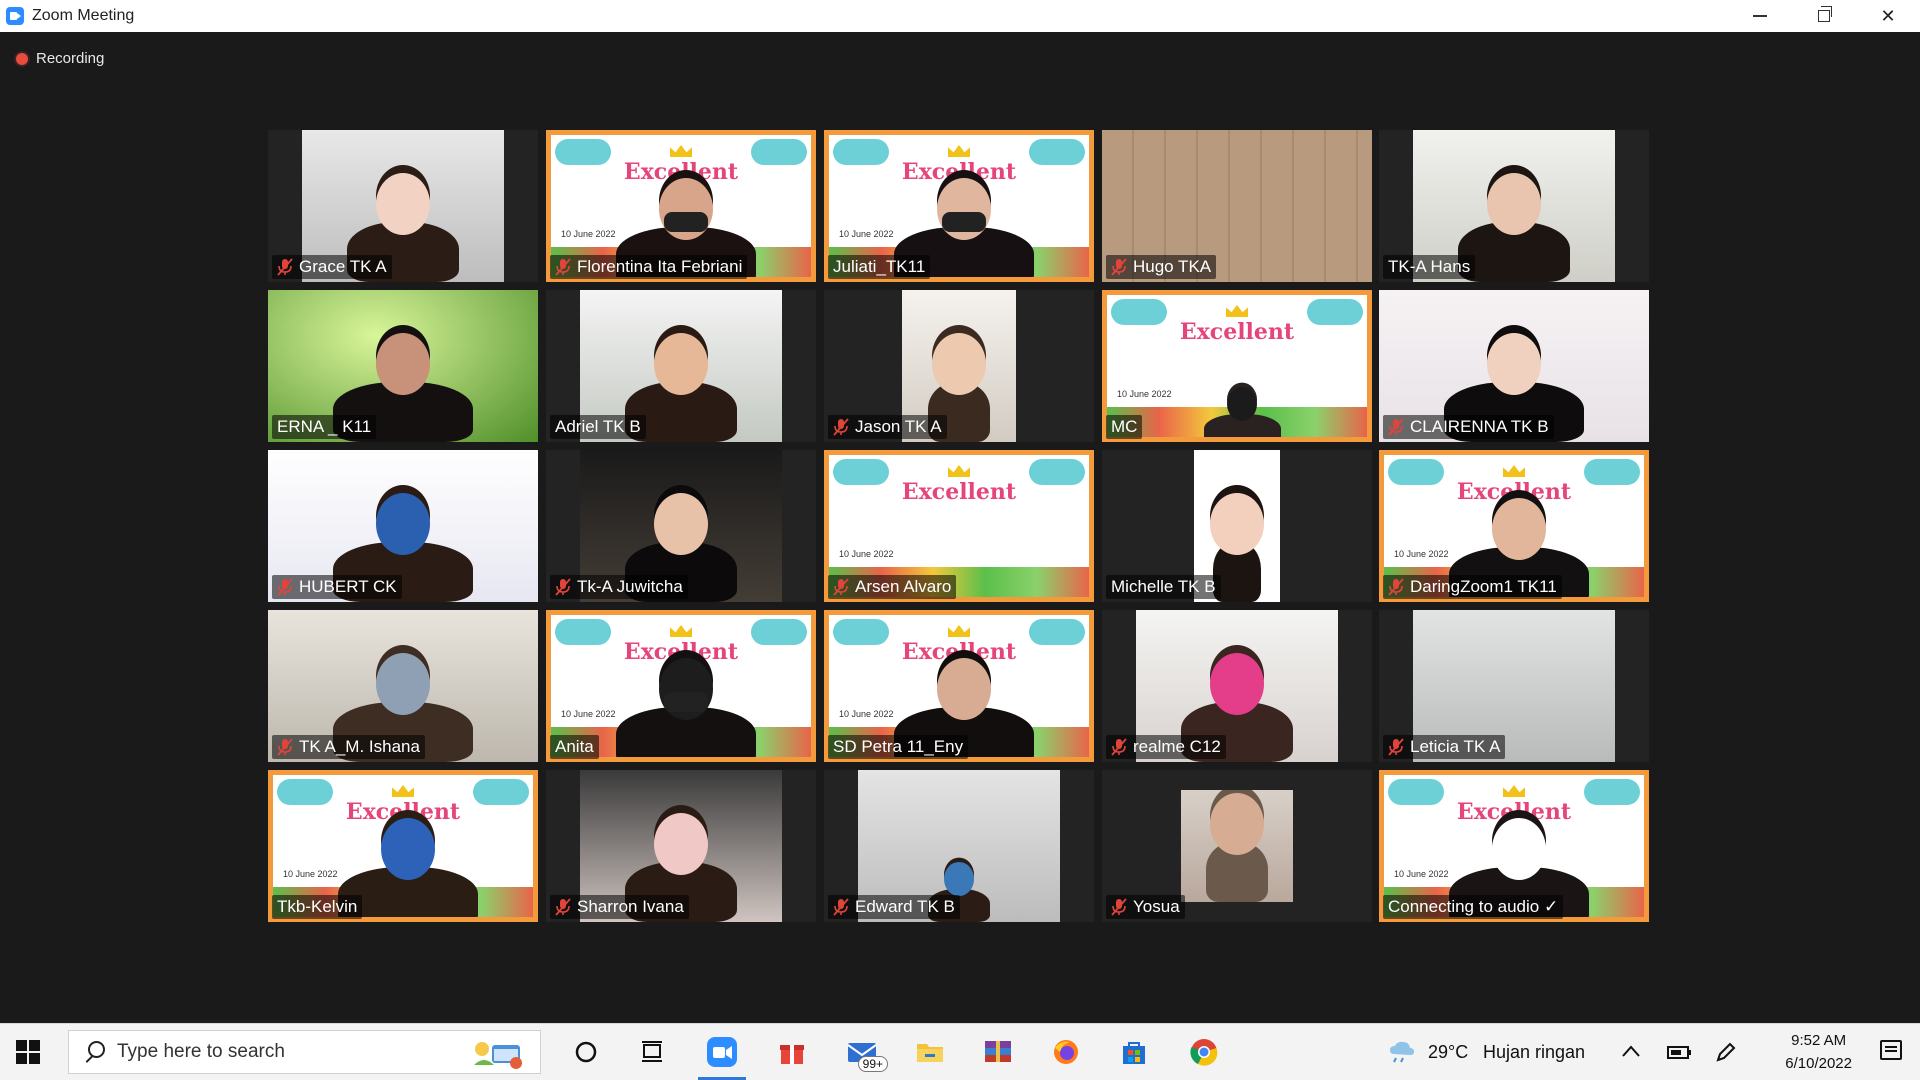 This screenshot has width=1920, height=1080. Describe the element at coordinates (70, 58) in the screenshot. I see `recording-label: Recording` at that location.